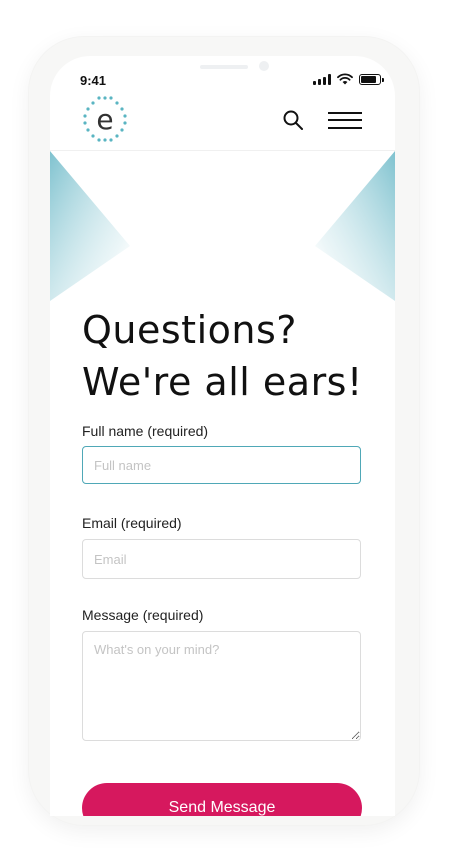 The width and height of the screenshot is (450, 863). What do you see at coordinates (371, 79) in the screenshot?
I see `battery-icon` at bounding box center [371, 79].